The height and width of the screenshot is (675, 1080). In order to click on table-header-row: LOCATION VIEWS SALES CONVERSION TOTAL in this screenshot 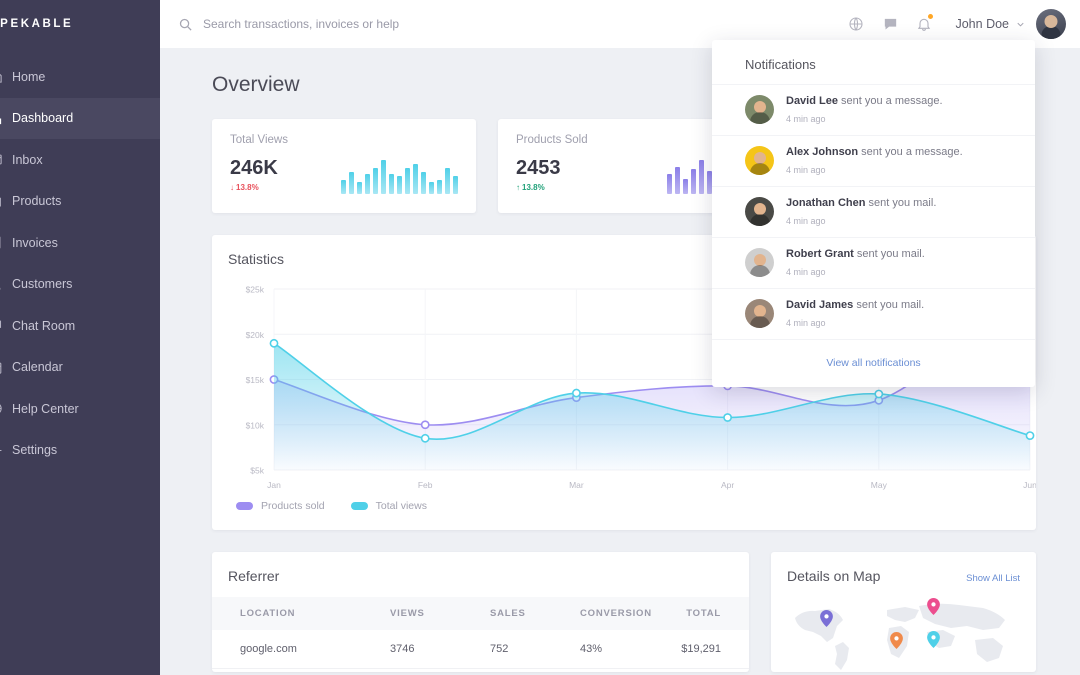, I will do `click(480, 613)`.